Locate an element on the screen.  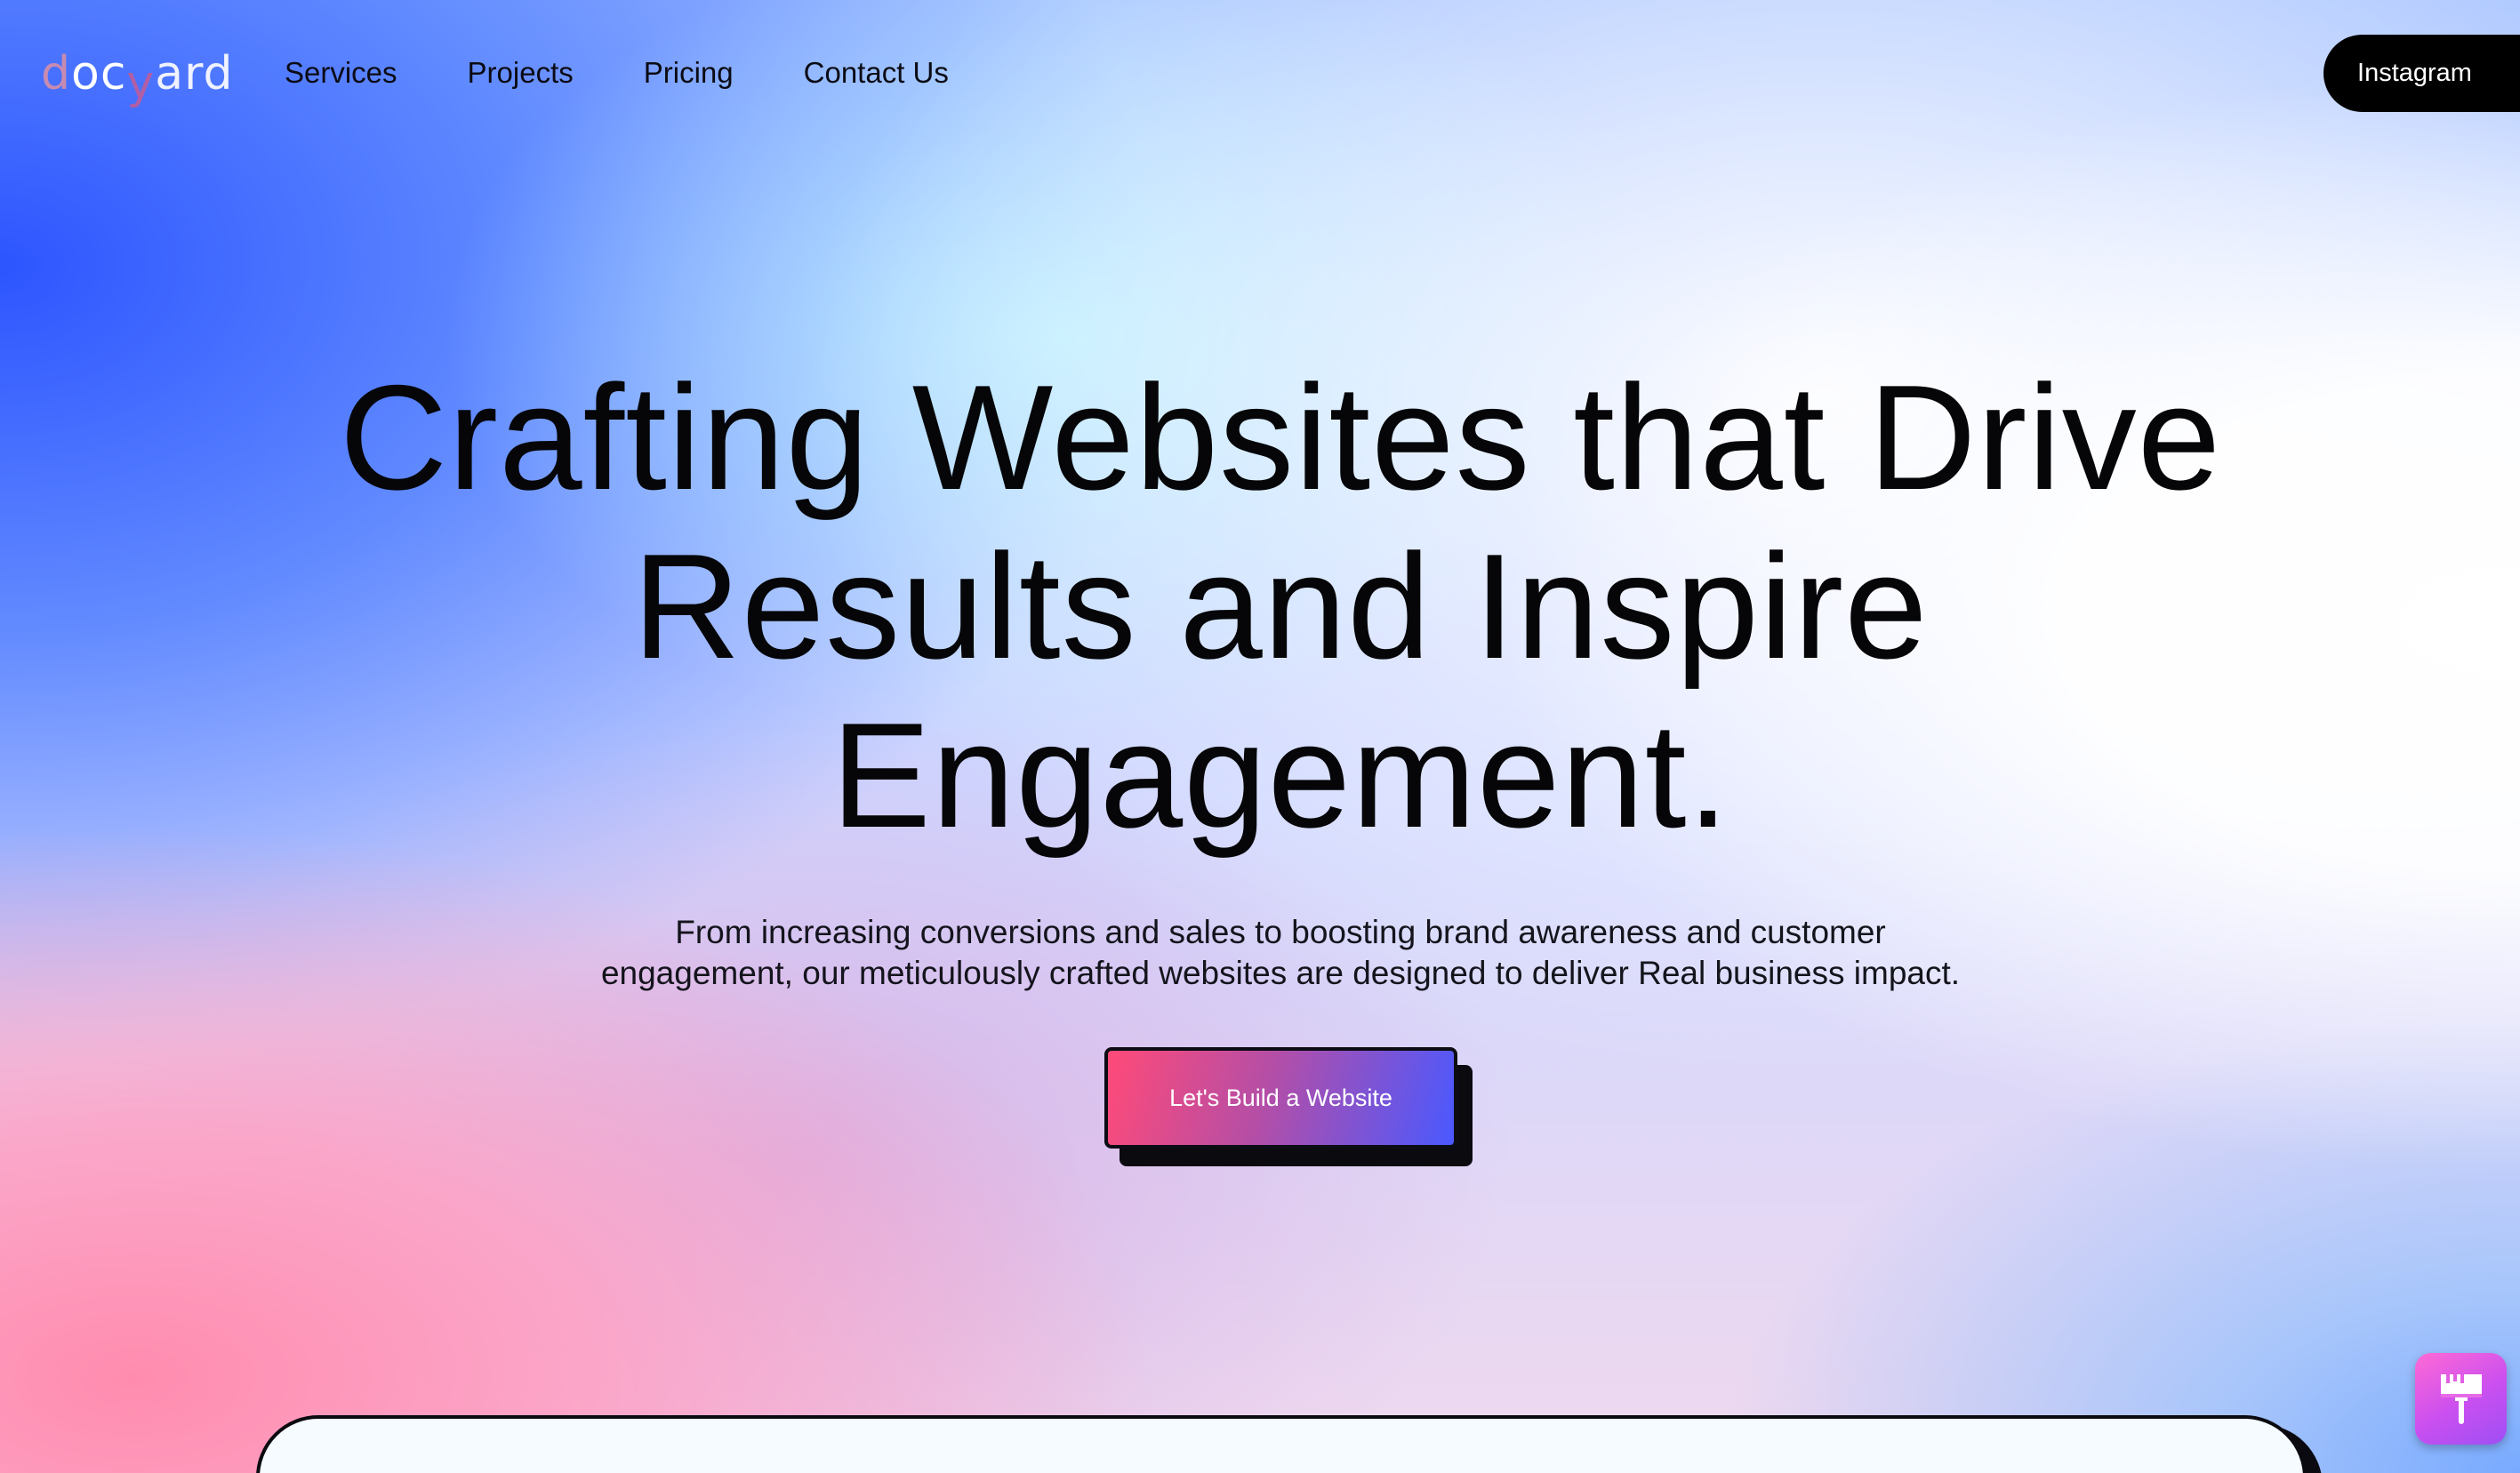
nav-item-contact-us: Contact Us is located at coordinates (876, 72).